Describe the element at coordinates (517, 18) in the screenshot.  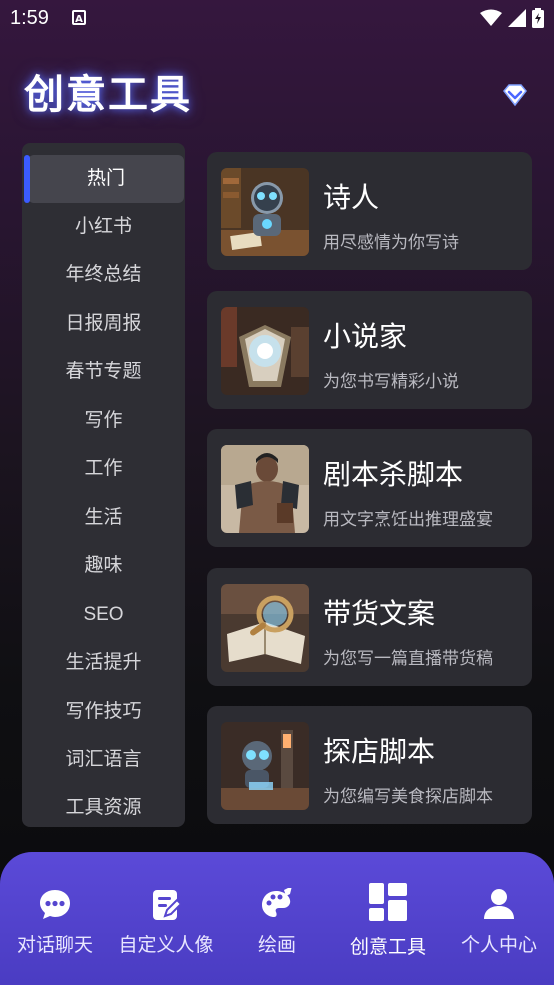
I see `signal-icon` at that location.